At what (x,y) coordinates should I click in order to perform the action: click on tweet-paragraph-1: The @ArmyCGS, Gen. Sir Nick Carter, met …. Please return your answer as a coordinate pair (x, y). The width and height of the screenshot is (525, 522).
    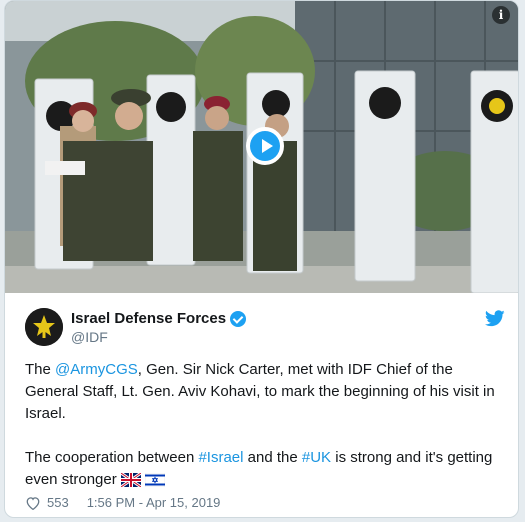
    Looking at the image, I should click on (265, 392).